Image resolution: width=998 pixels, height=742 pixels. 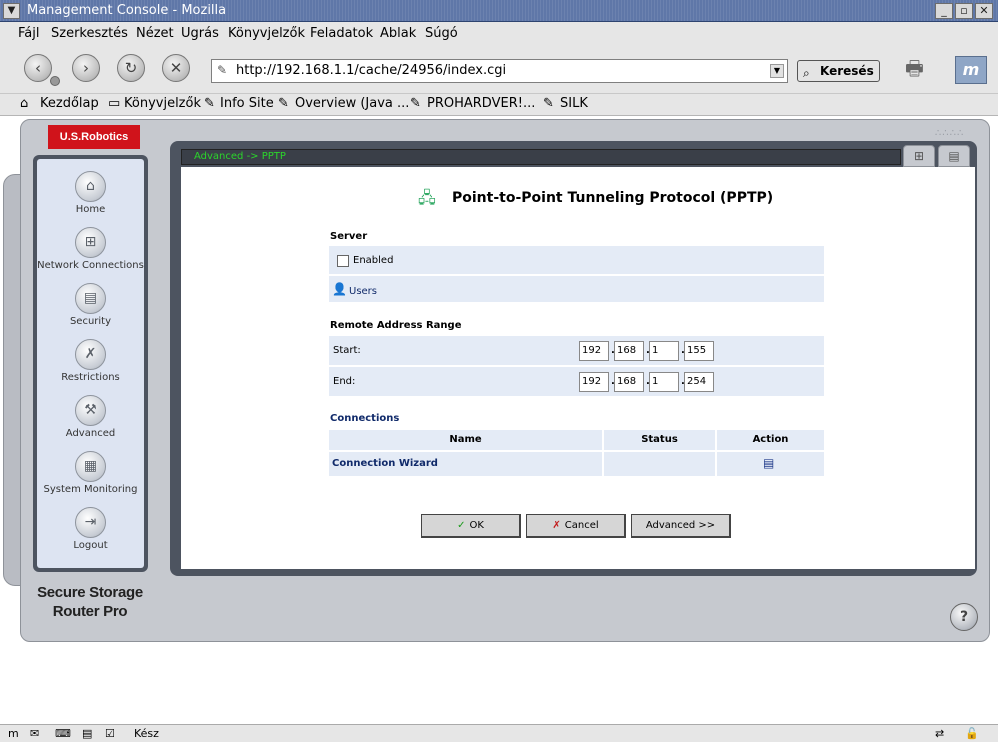 I want to click on sitemap-icon: ⊞, so click(x=919, y=156).